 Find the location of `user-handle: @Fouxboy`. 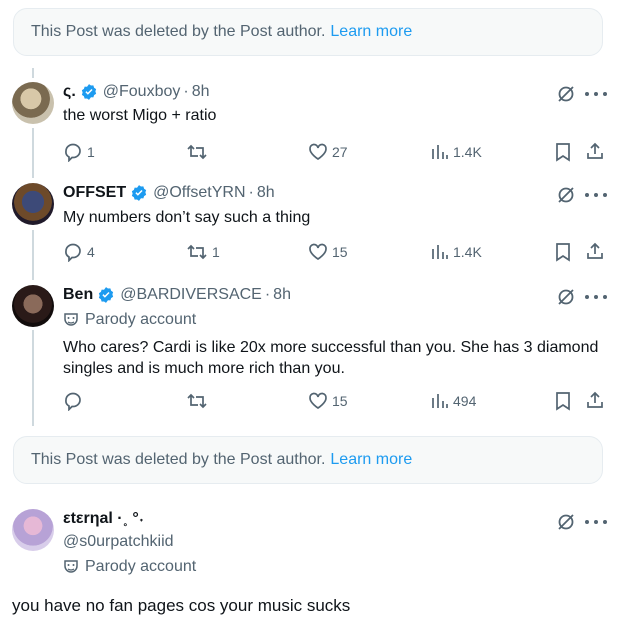

user-handle: @Fouxboy is located at coordinates (142, 92).